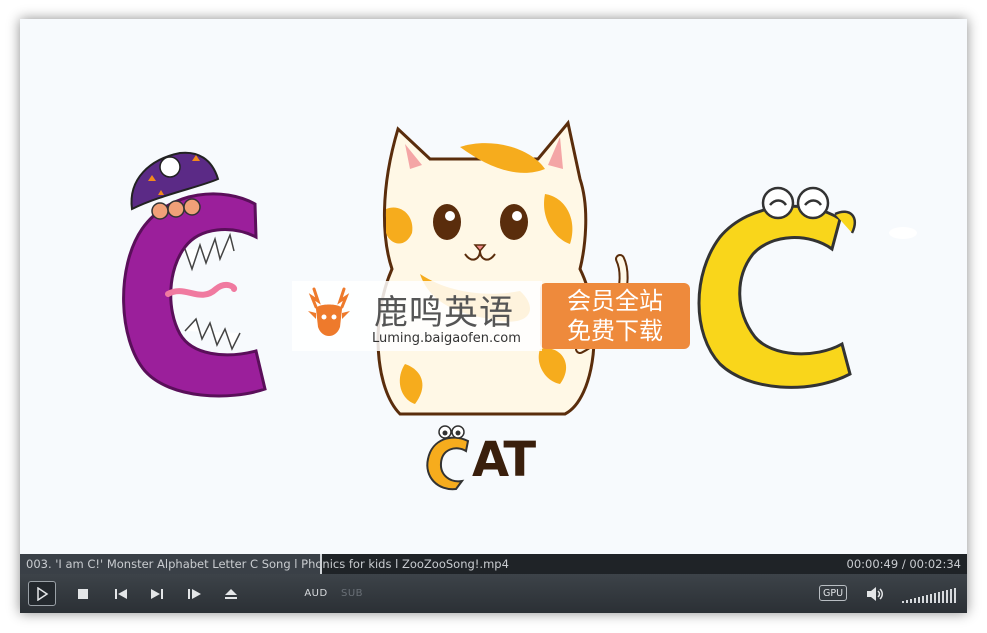 This screenshot has width=987, height=633. I want to click on eject-icon, so click(231, 593).